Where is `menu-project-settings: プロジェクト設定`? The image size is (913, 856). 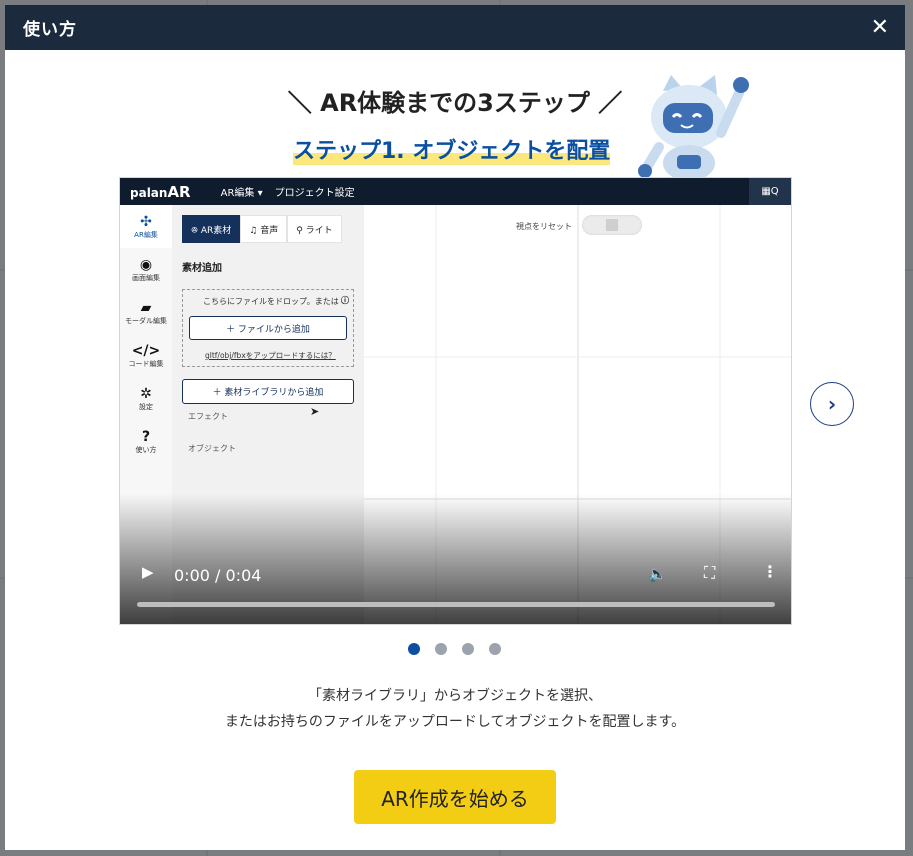
menu-project-settings: プロジェクト設定 is located at coordinates (314, 193).